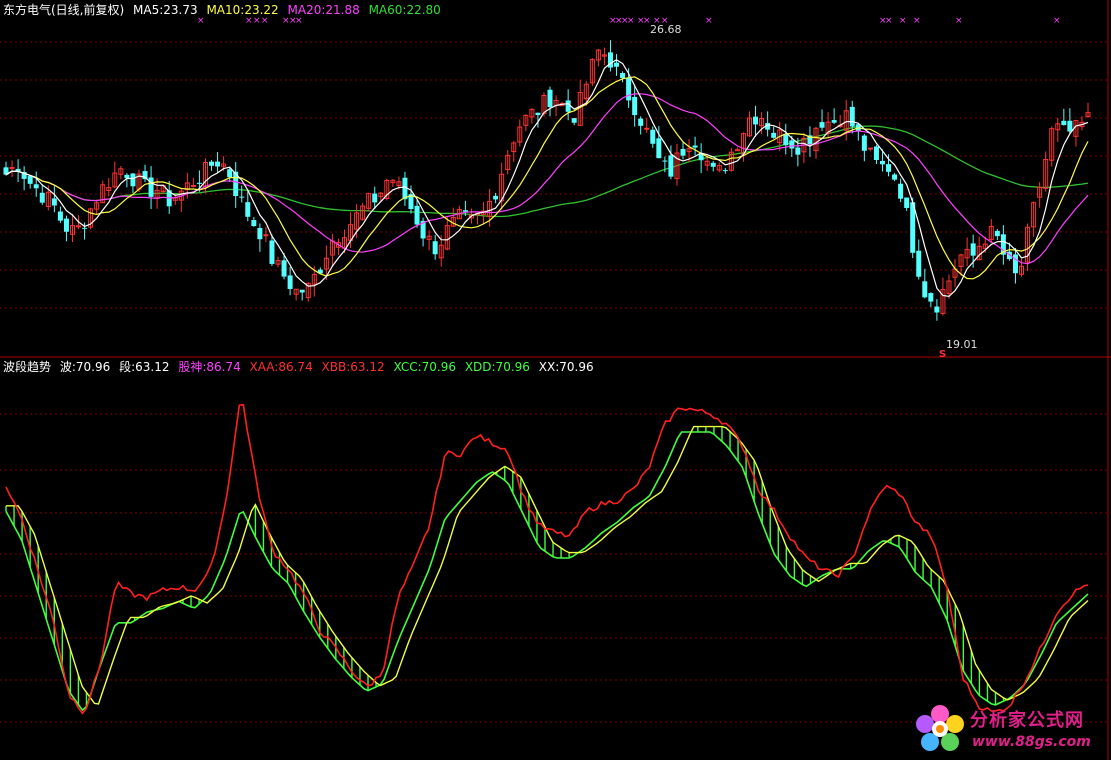 This screenshot has width=1111, height=760. I want to click on stock-title: 东方电气(日线,前复权), so click(64, 10).